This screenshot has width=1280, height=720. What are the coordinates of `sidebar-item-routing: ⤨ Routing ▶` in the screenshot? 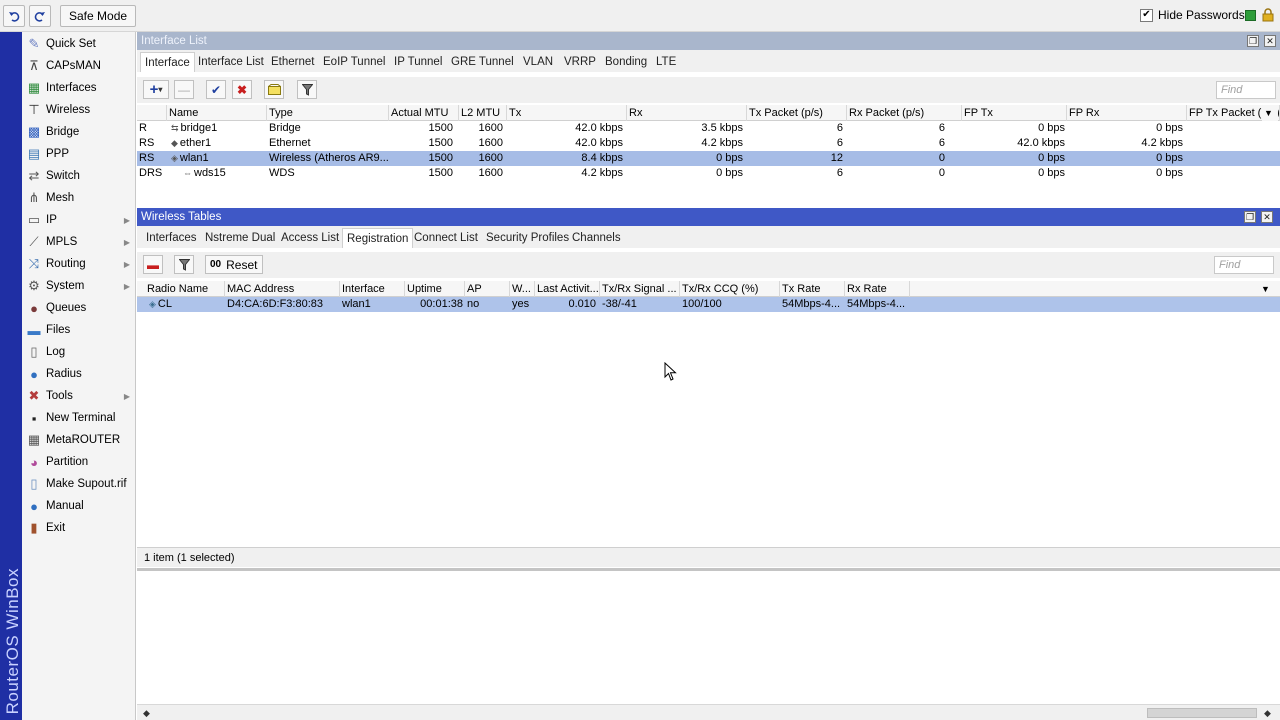 It's located at (79, 264).